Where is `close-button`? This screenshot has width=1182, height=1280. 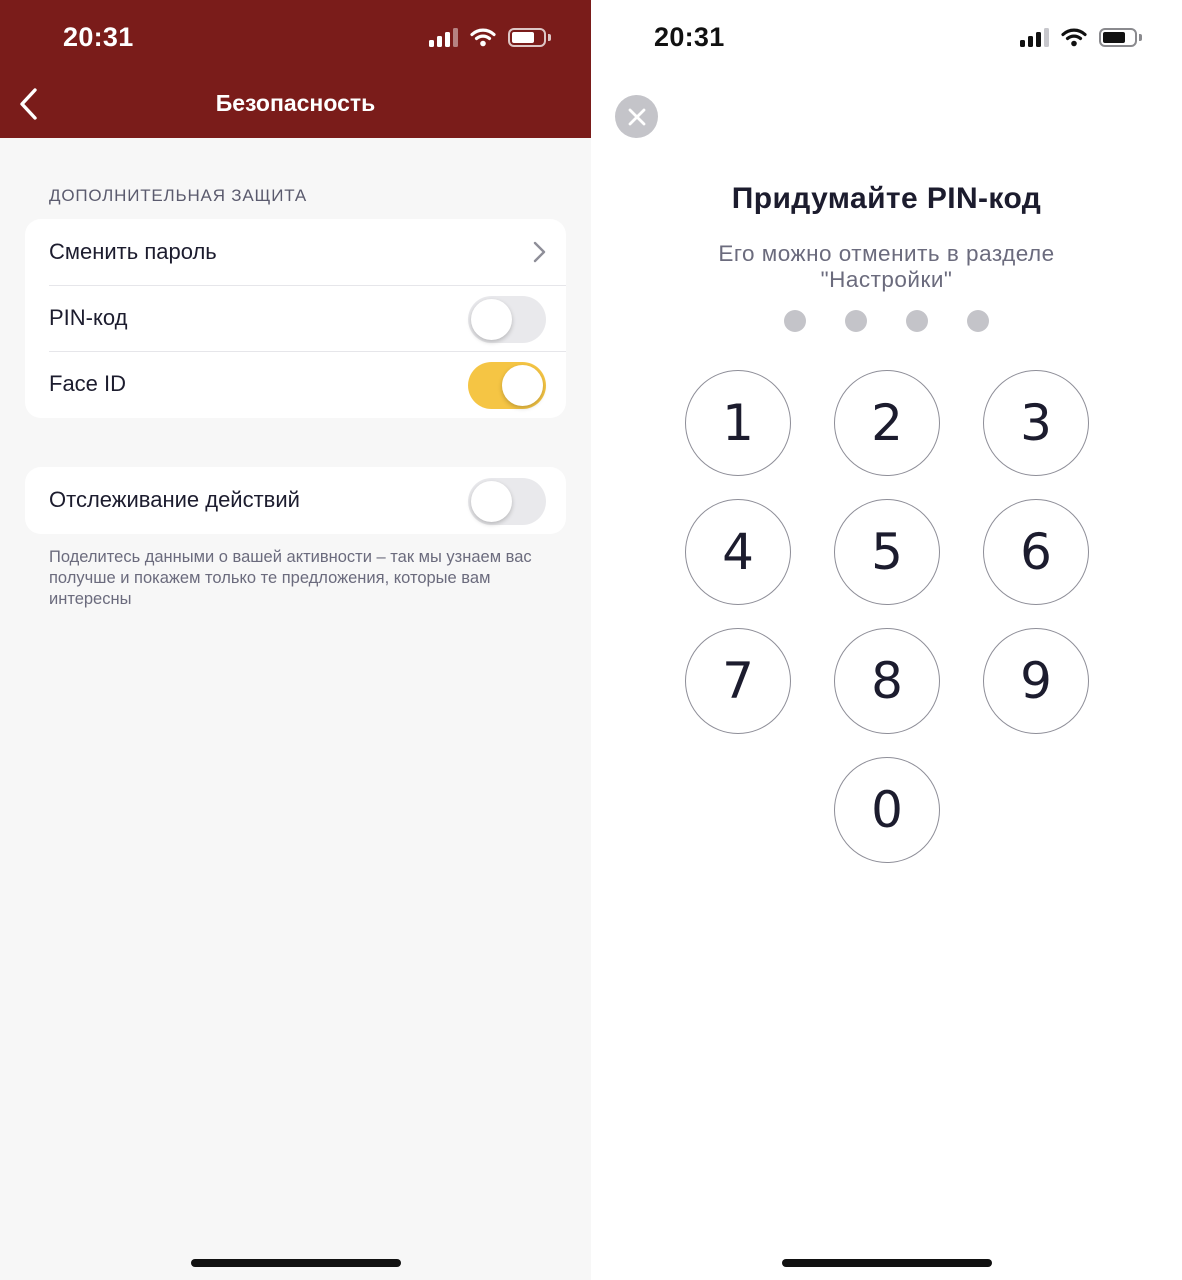
close-button is located at coordinates (636, 116).